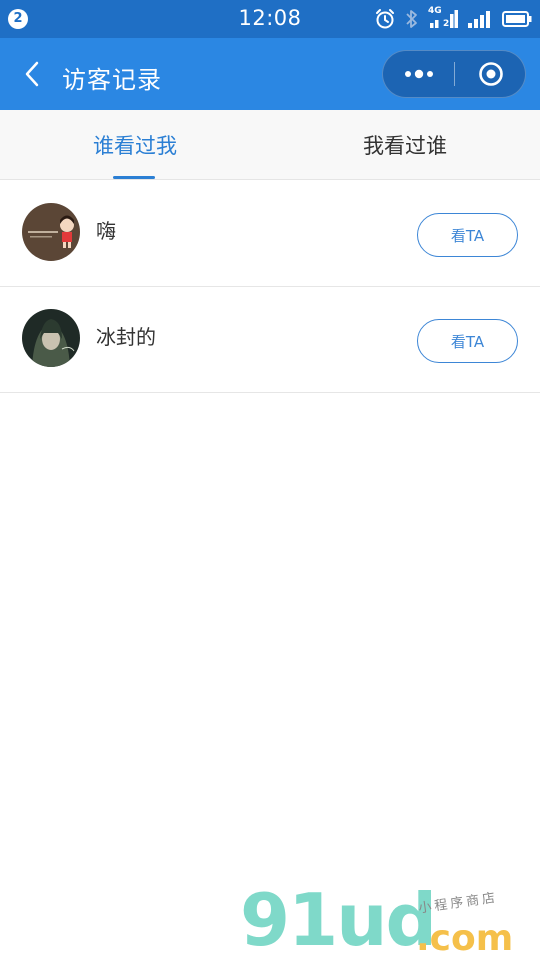 This screenshot has height=960, width=540. Describe the element at coordinates (106, 231) in the screenshot. I see `visitor-name: 嗨` at that location.